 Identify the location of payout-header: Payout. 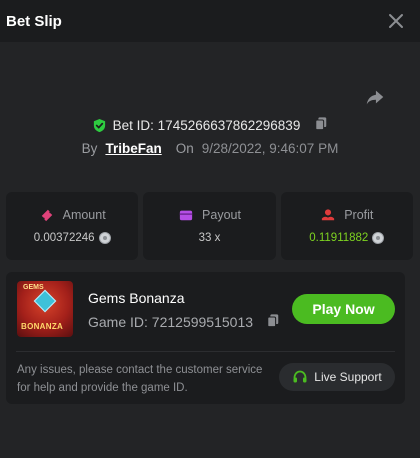
(209, 215).